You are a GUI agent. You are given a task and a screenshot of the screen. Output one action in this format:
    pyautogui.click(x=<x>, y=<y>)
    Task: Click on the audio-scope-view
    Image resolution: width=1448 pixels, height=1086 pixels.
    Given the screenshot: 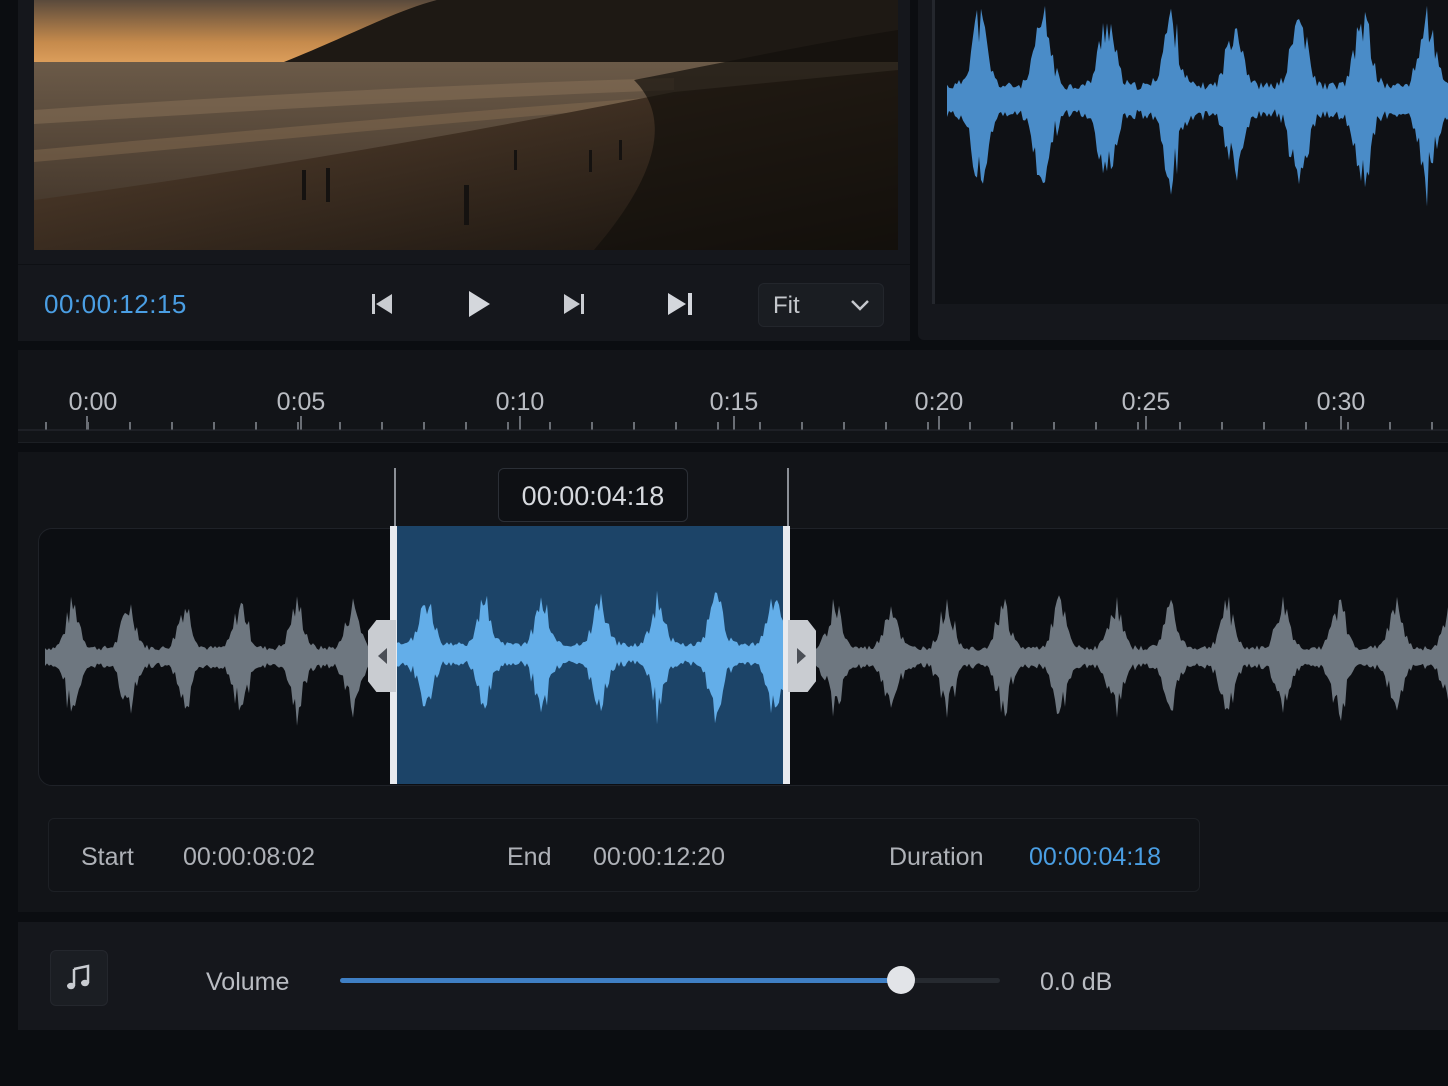 What is the action you would take?
    pyautogui.click(x=1190, y=152)
    